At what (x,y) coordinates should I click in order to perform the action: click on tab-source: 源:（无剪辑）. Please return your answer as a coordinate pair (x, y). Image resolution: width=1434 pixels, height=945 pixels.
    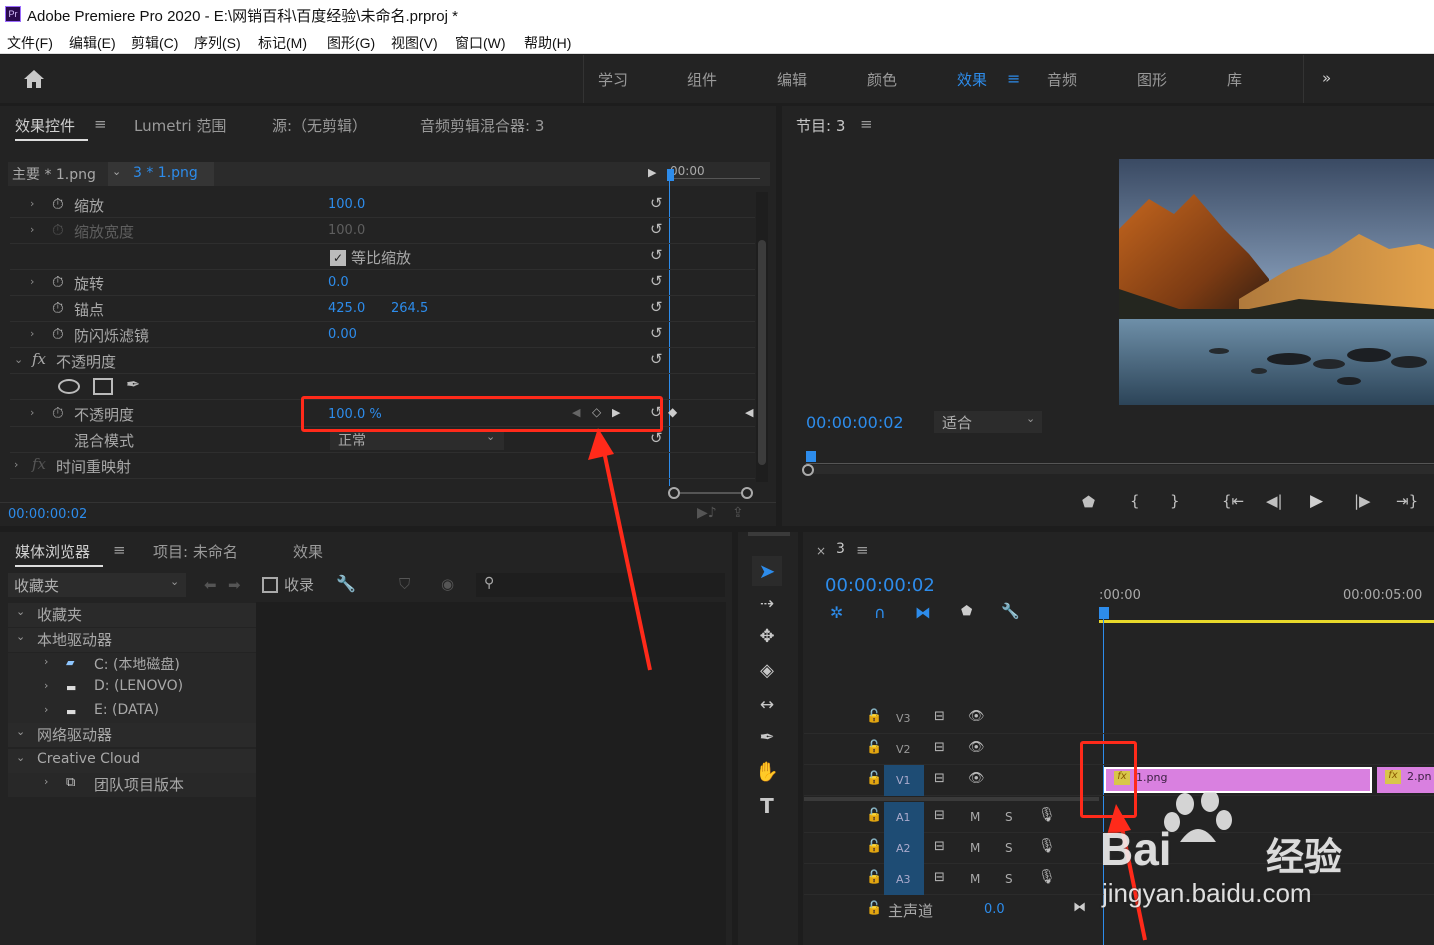
    Looking at the image, I should click on (319, 125).